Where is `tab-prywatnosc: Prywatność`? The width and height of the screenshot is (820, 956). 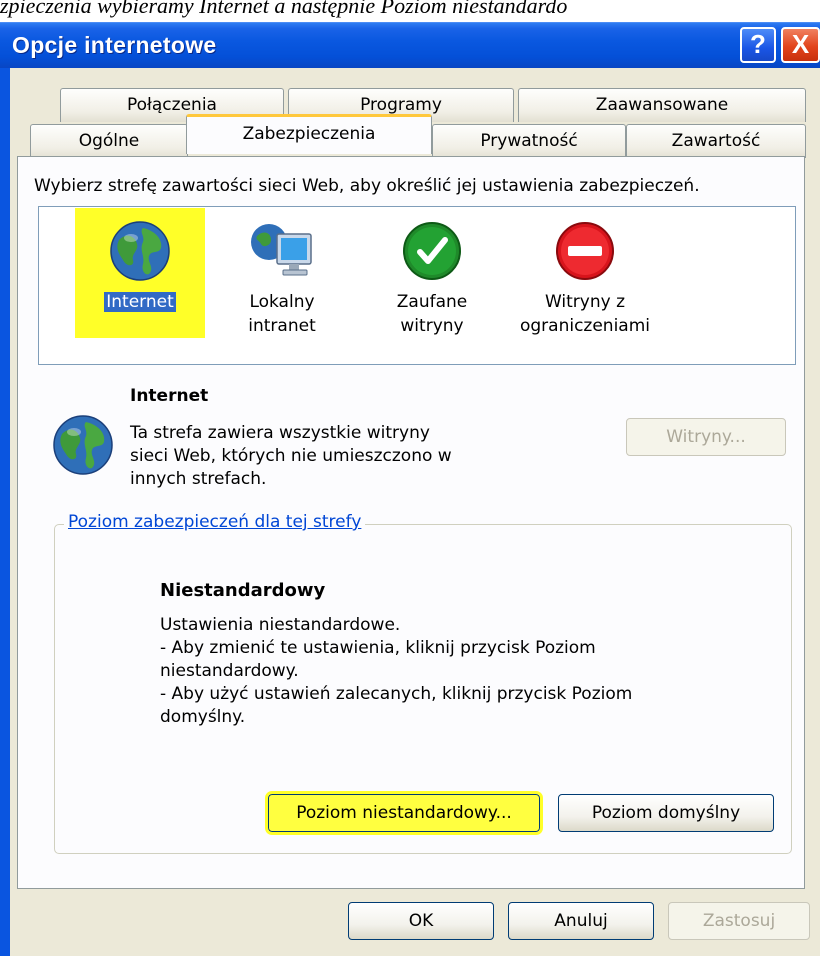 tab-prywatnosc: Prywatność is located at coordinates (529, 141).